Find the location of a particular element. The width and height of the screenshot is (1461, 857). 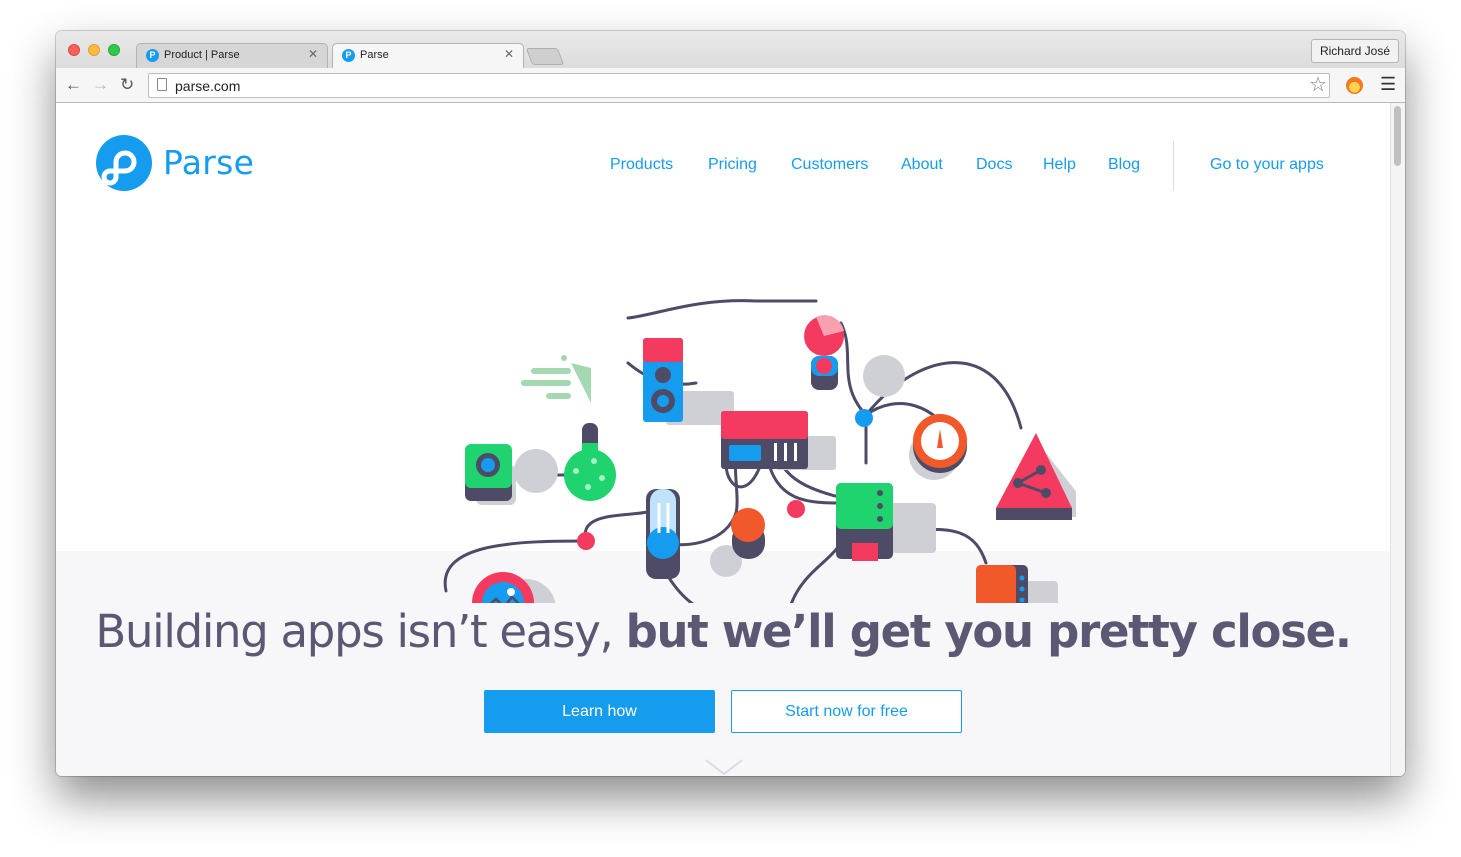

forward-arrow-icon: → is located at coordinates (100, 85).